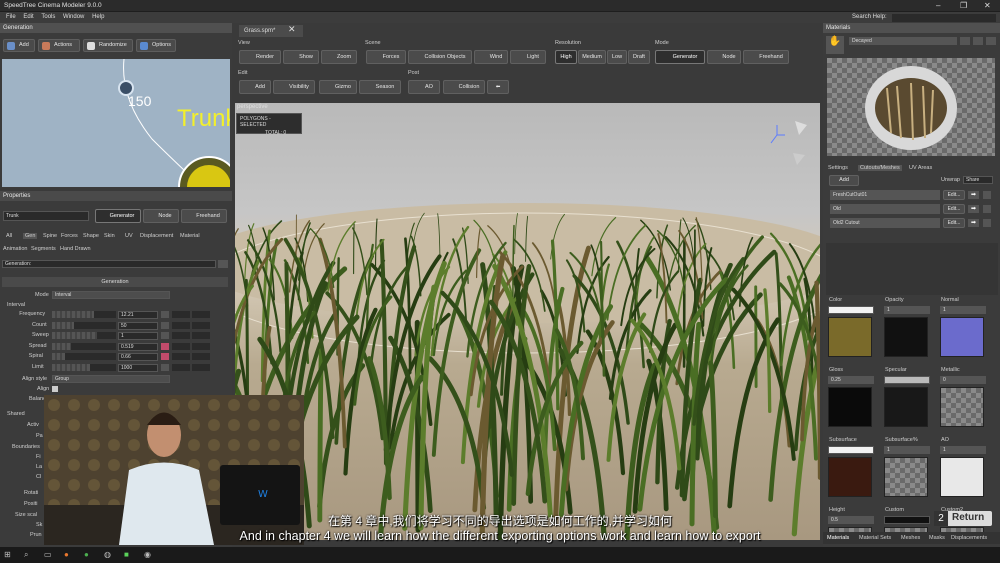 The image size is (1000, 563). What do you see at coordinates (48, 554) in the screenshot?
I see `explorer-icon: ▭` at bounding box center [48, 554].